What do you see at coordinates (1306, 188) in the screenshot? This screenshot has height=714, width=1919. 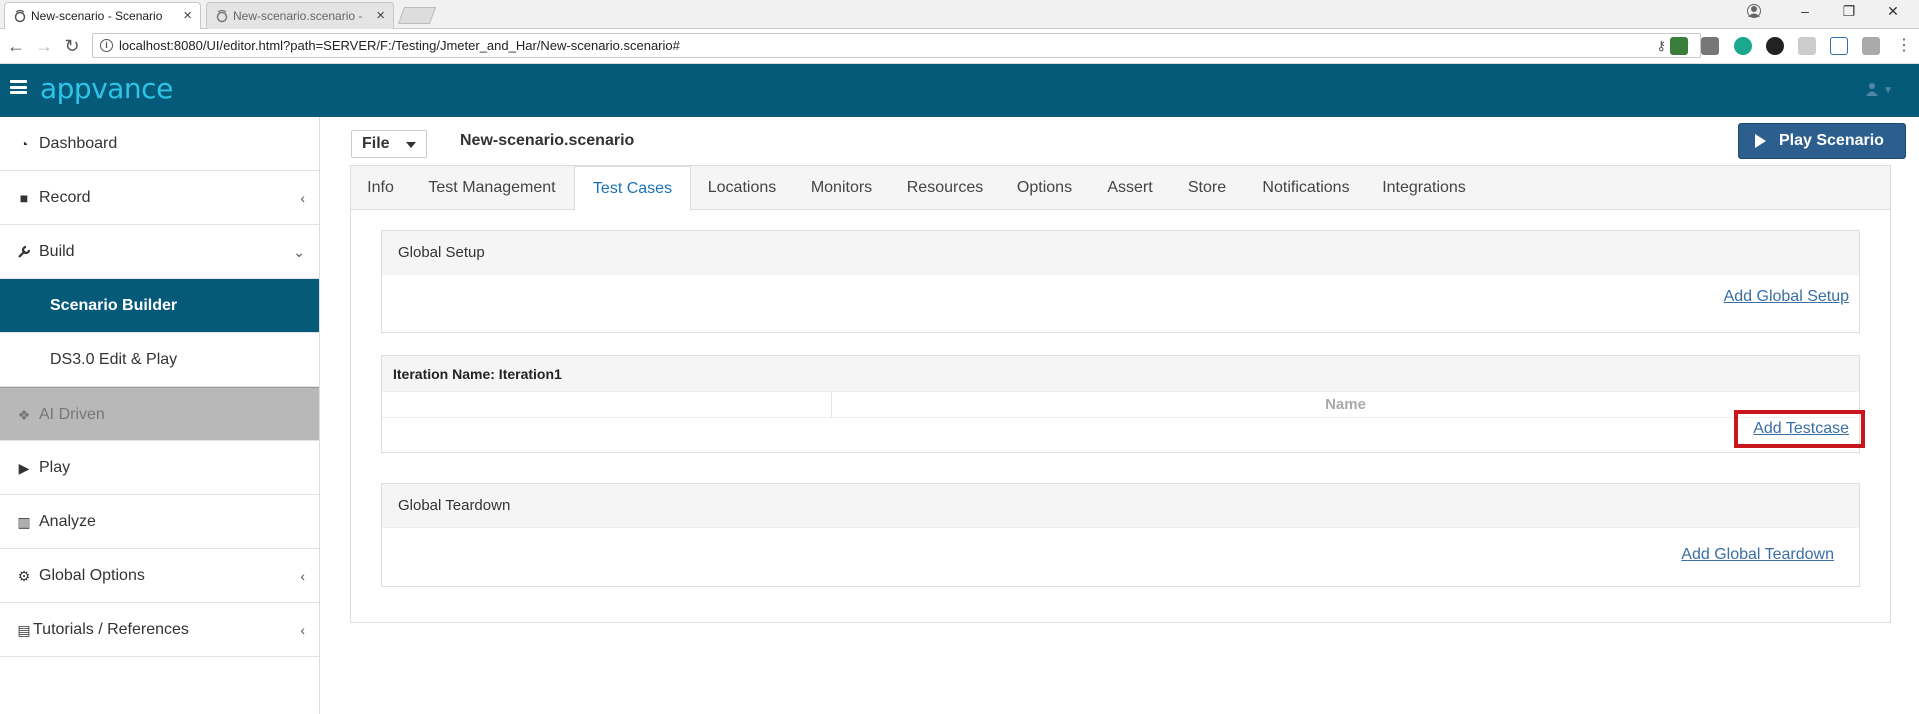 I see `tab-notifications: Notifications` at bounding box center [1306, 188].